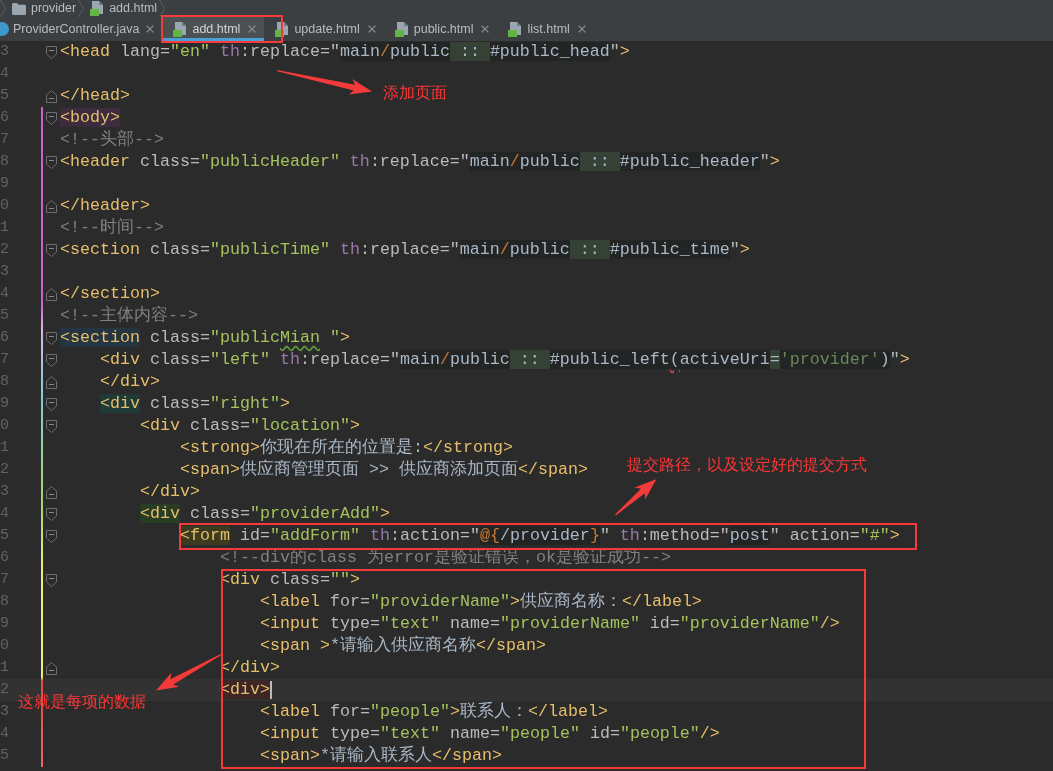 This screenshot has height=771, width=1053. Describe the element at coordinates (81, 29) in the screenshot. I see `editor-tab: ProviderController.java` at that location.